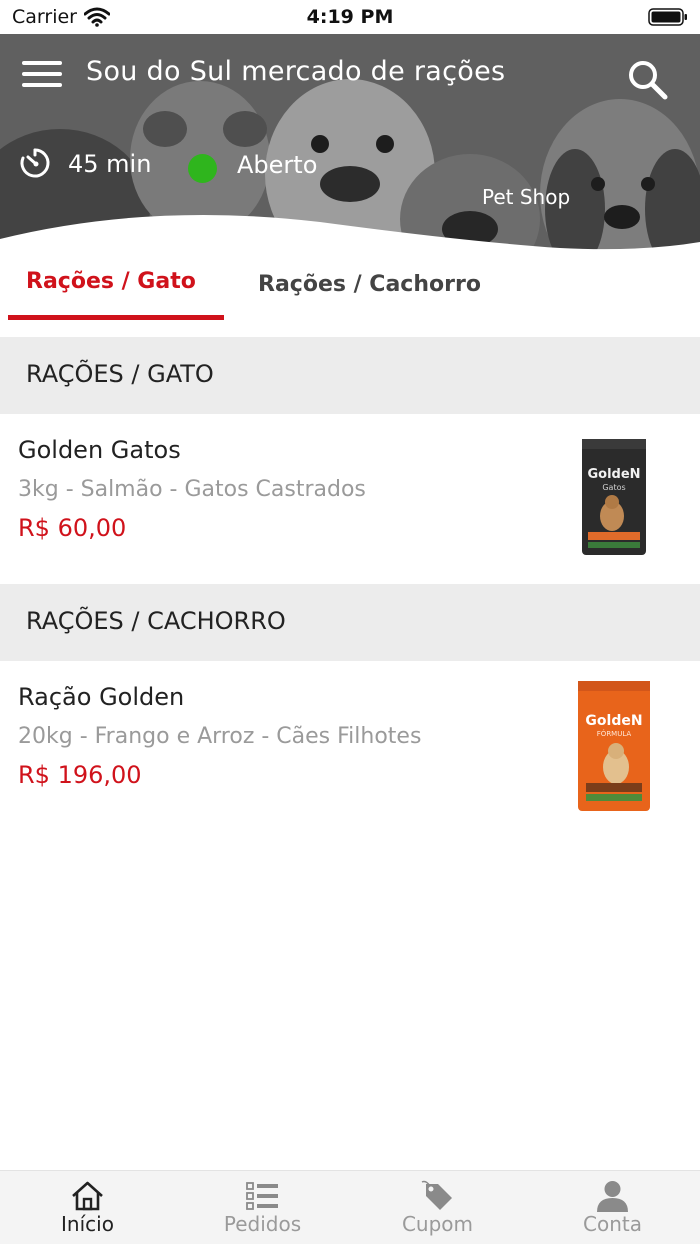  What do you see at coordinates (35, 165) in the screenshot?
I see `timer-icon` at bounding box center [35, 165].